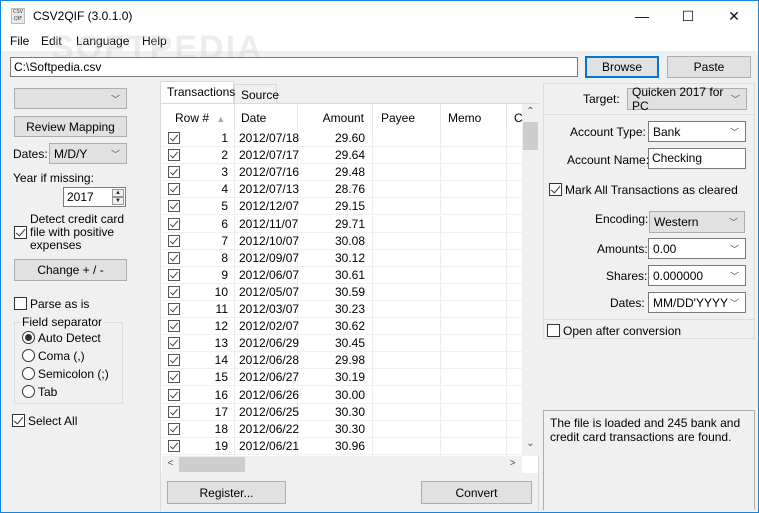 This screenshot has height=513, width=759. I want to click on radio-auto-detect, so click(28, 337).